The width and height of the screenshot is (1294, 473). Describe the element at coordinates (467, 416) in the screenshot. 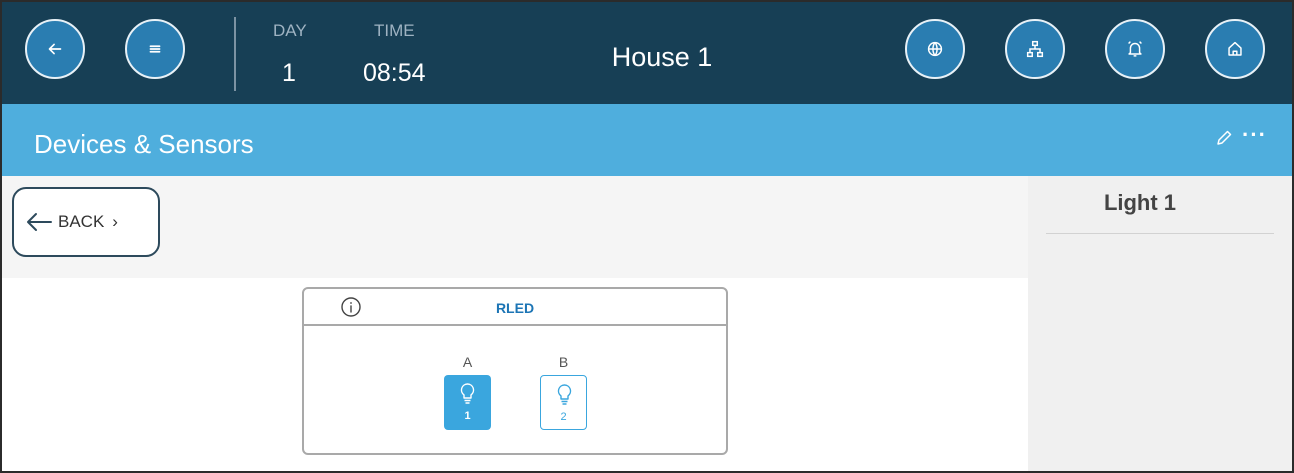

I see `channel-number: 1` at that location.